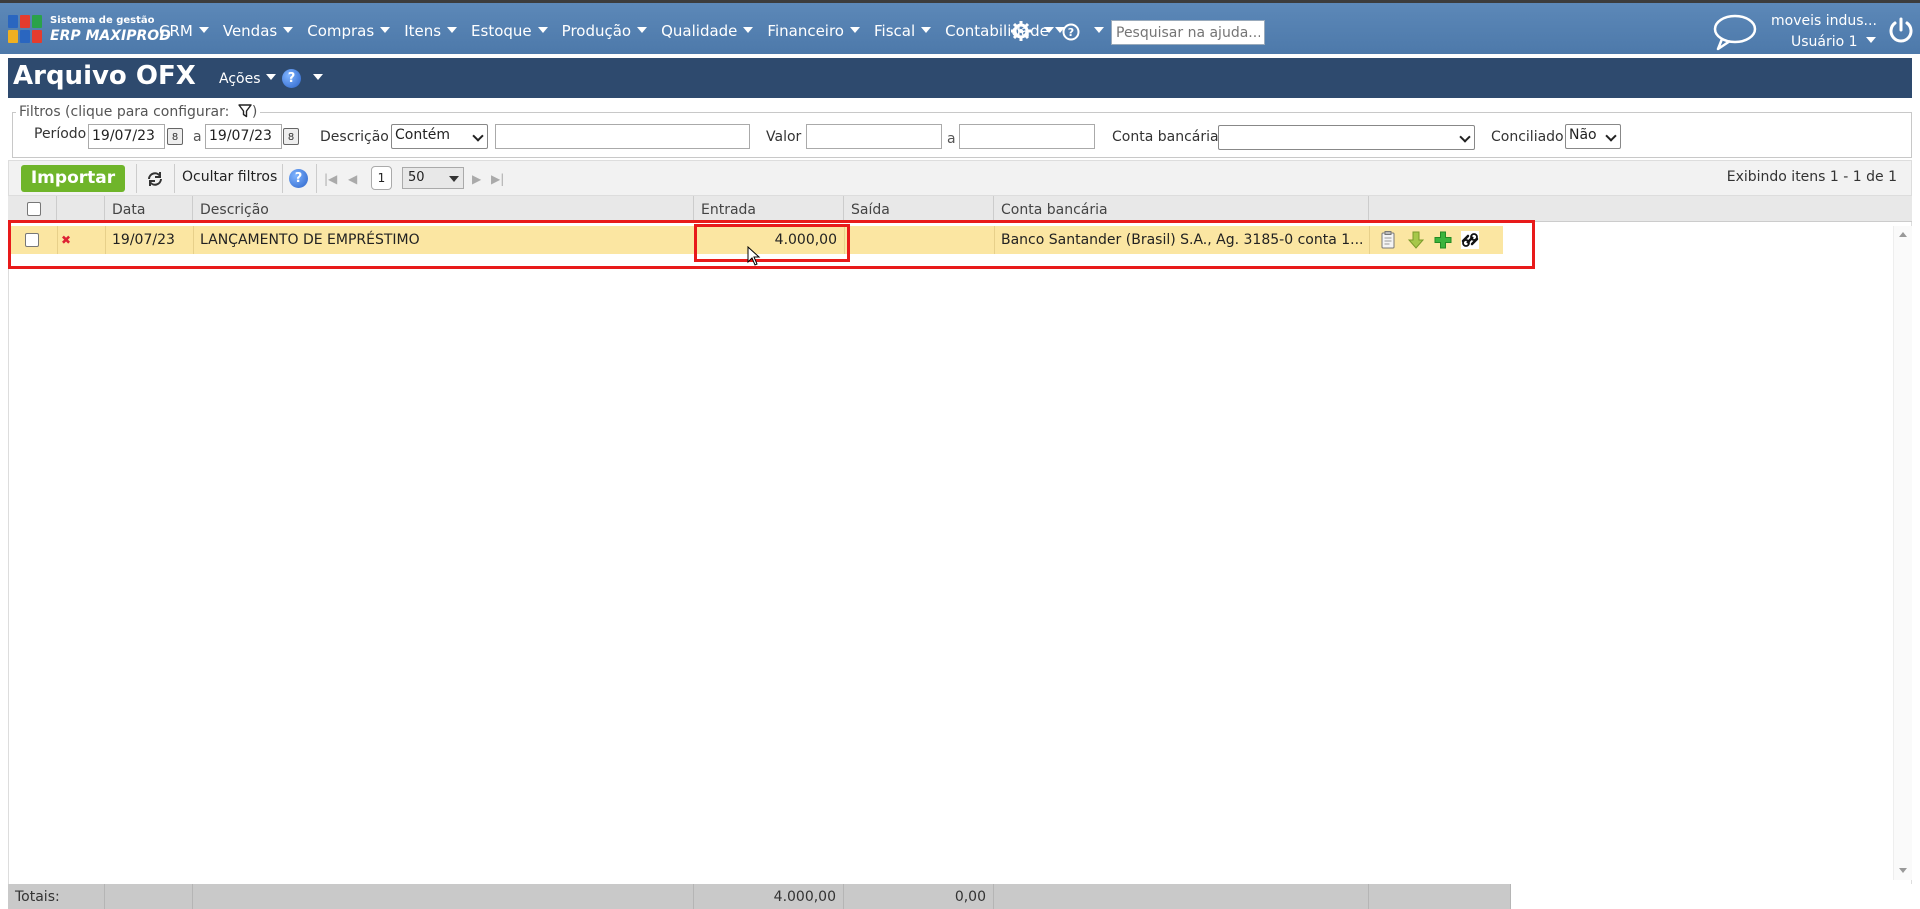 The width and height of the screenshot is (1920, 909). What do you see at coordinates (258, 31) in the screenshot?
I see `menu-vendas: Vendas` at bounding box center [258, 31].